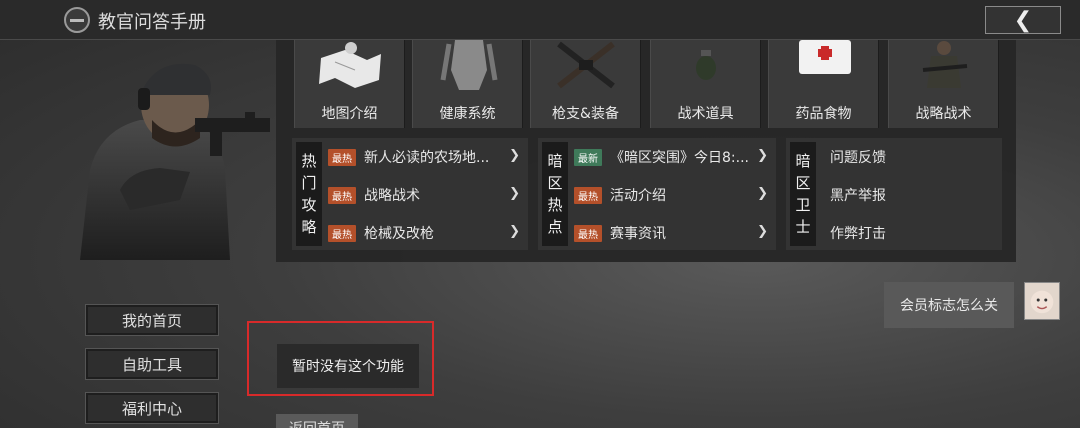 This screenshot has height=428, width=1080. What do you see at coordinates (823, 114) in the screenshot?
I see `category-label: 药品食物` at bounding box center [823, 114].